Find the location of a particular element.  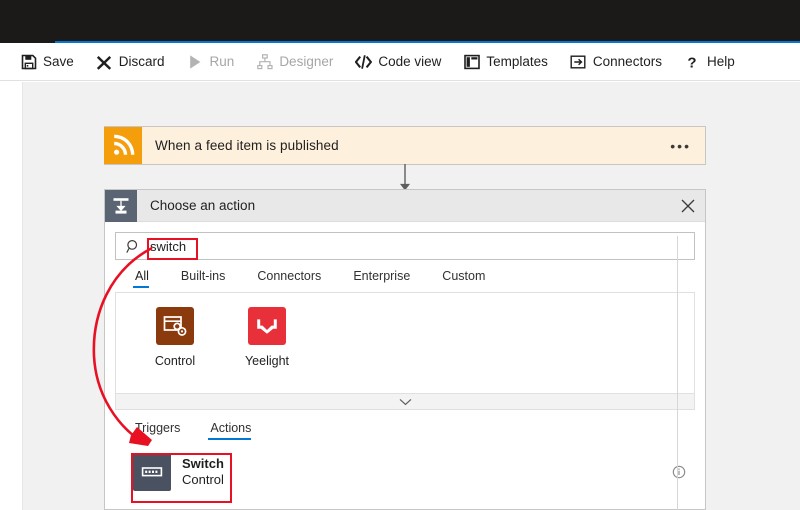

list-item: Switch Control is located at coordinates (405, 472).